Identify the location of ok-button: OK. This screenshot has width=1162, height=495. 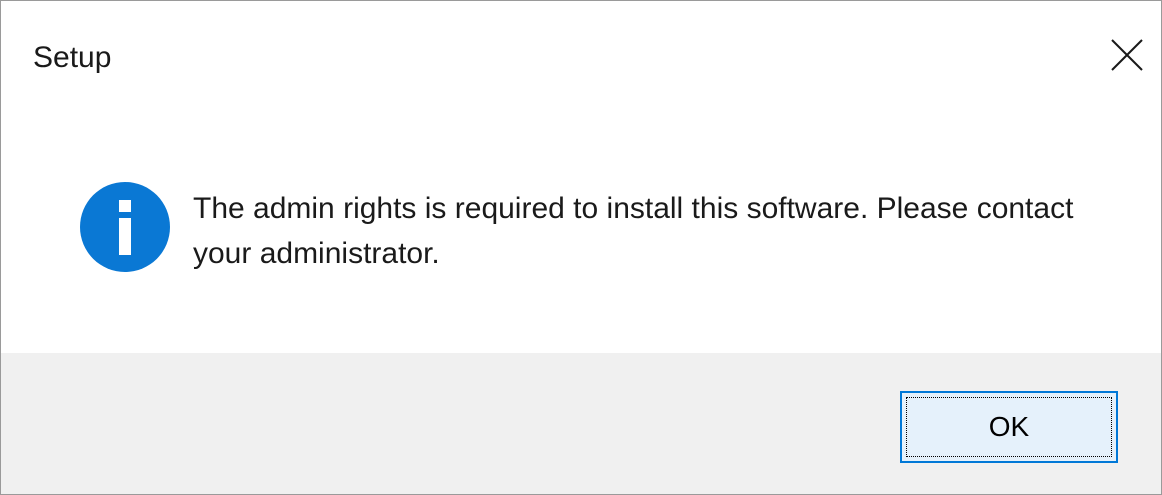
(1009, 427).